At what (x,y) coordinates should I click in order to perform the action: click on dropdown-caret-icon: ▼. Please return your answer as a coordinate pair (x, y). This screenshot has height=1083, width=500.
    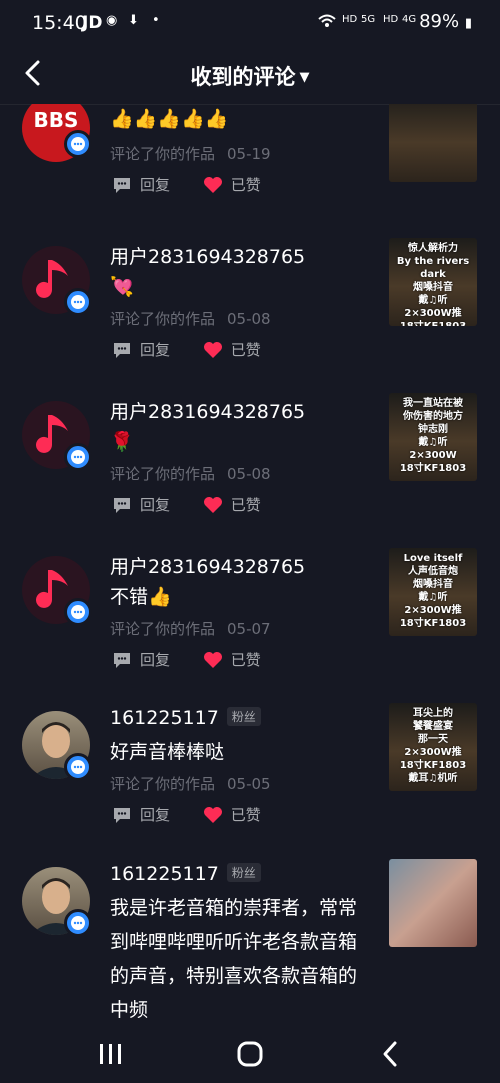
    Looking at the image, I should click on (304, 77).